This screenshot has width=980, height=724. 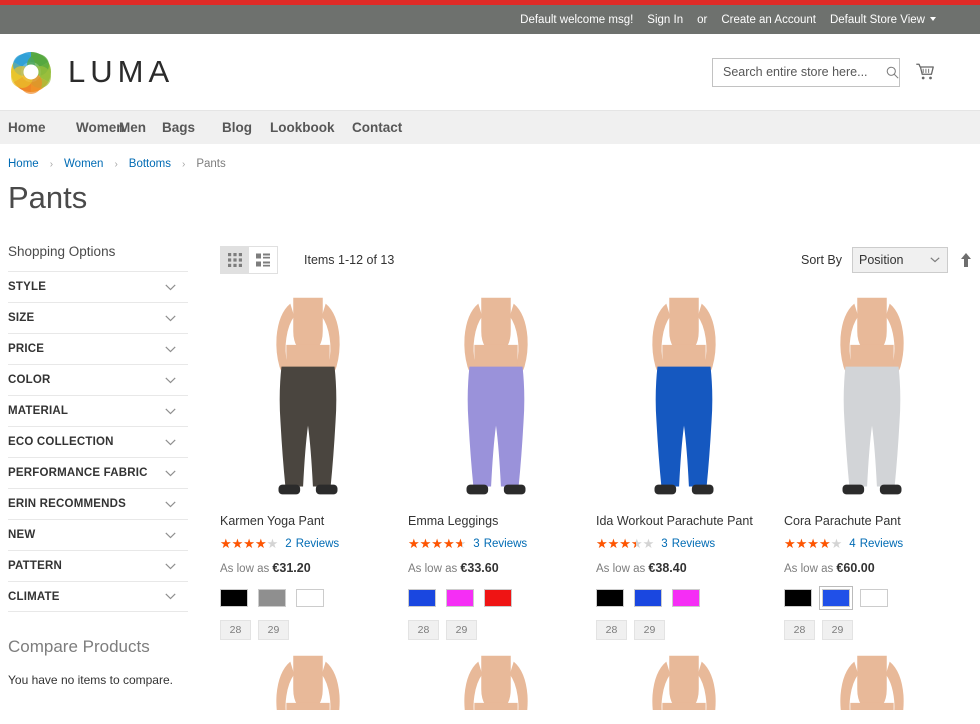 What do you see at coordinates (100, 127) in the screenshot?
I see `nav-item-women: Women` at bounding box center [100, 127].